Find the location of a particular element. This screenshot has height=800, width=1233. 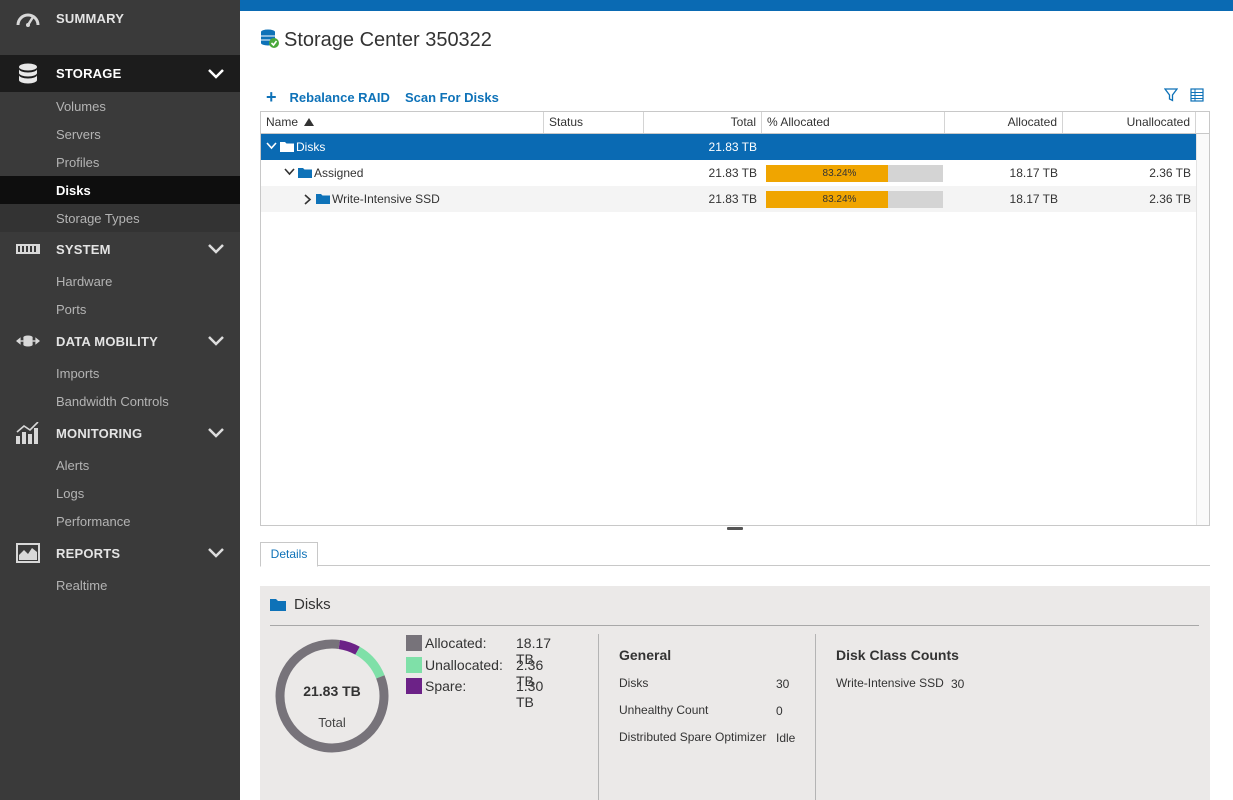

nav-data-mobility: DATA MOBILITY is located at coordinates (120, 341).